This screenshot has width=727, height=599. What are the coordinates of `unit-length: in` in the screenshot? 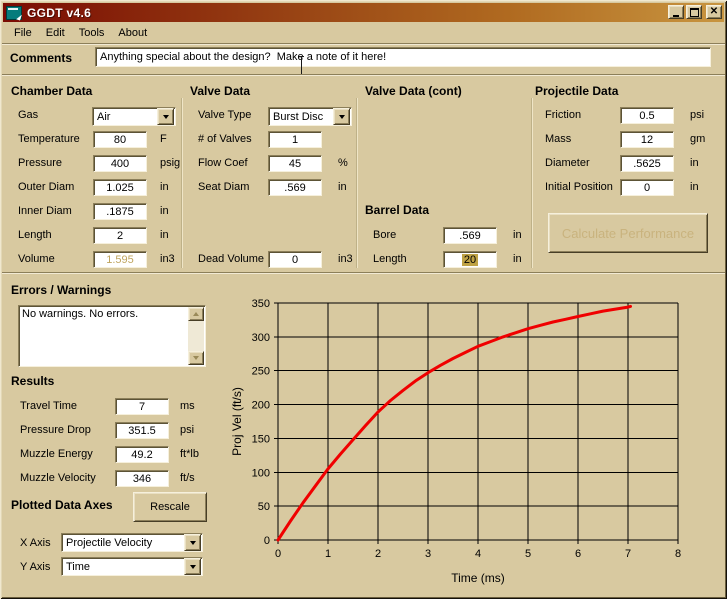 It's located at (517, 259).